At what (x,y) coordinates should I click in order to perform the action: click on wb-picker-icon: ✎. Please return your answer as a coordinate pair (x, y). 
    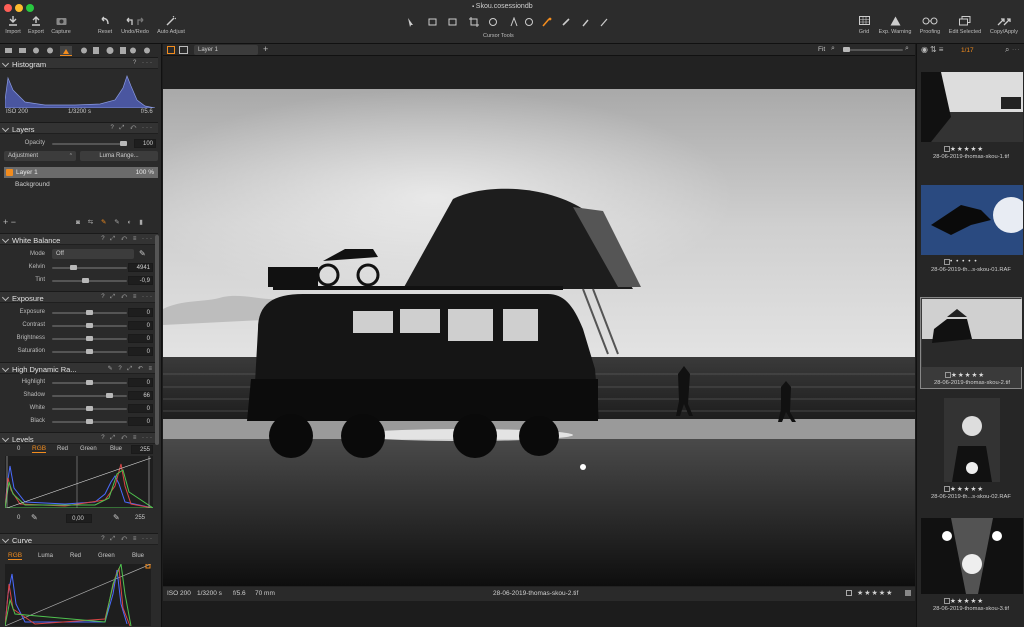
    Looking at the image, I should click on (142, 253).